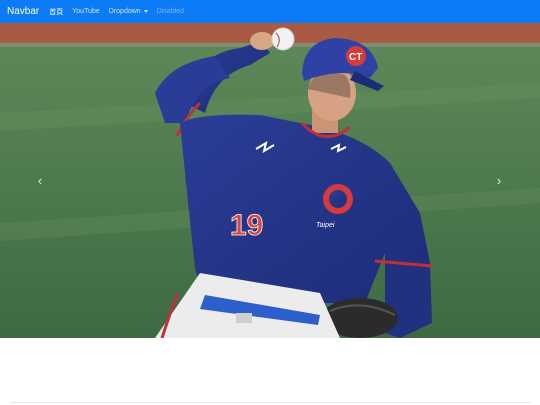  I want to click on chevron-left-icon: ‹, so click(40, 180).